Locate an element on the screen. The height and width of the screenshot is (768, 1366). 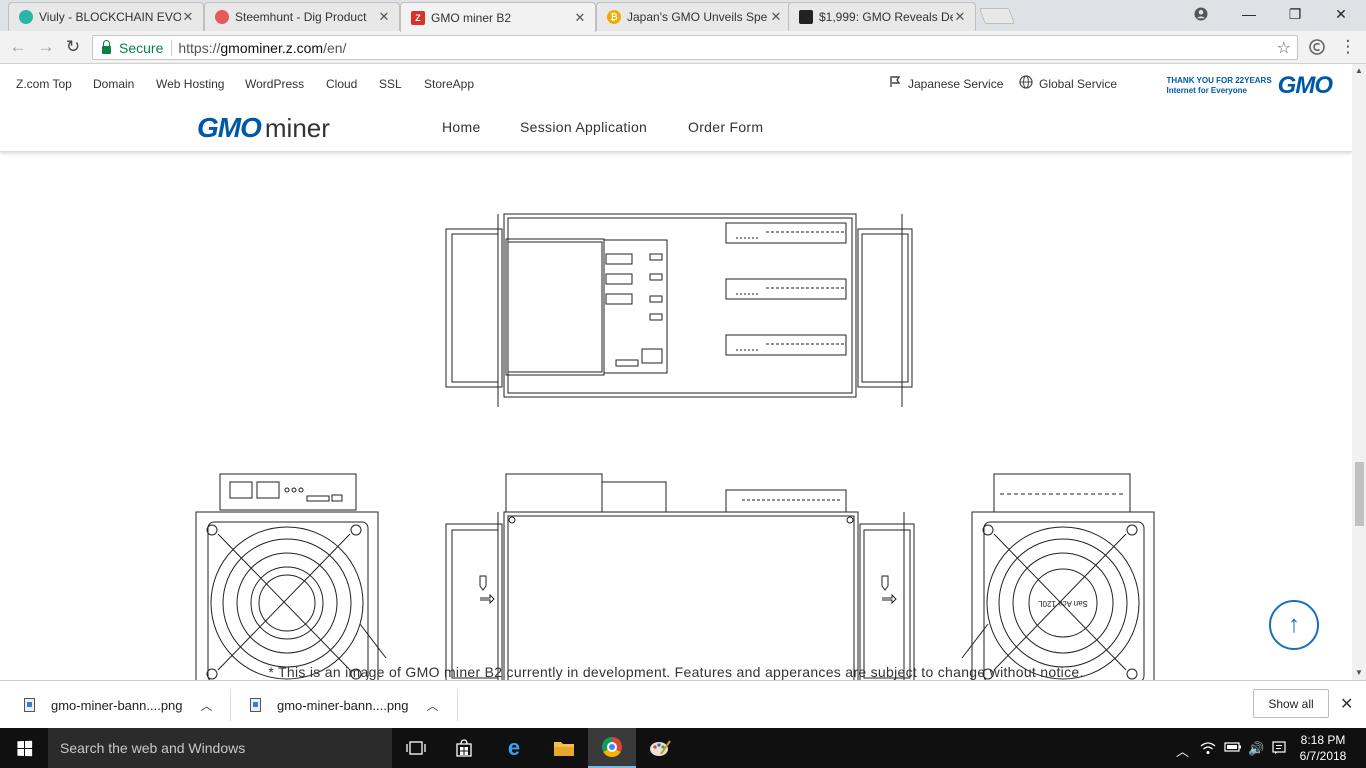
minimize-button: — is located at coordinates (1249, 14).